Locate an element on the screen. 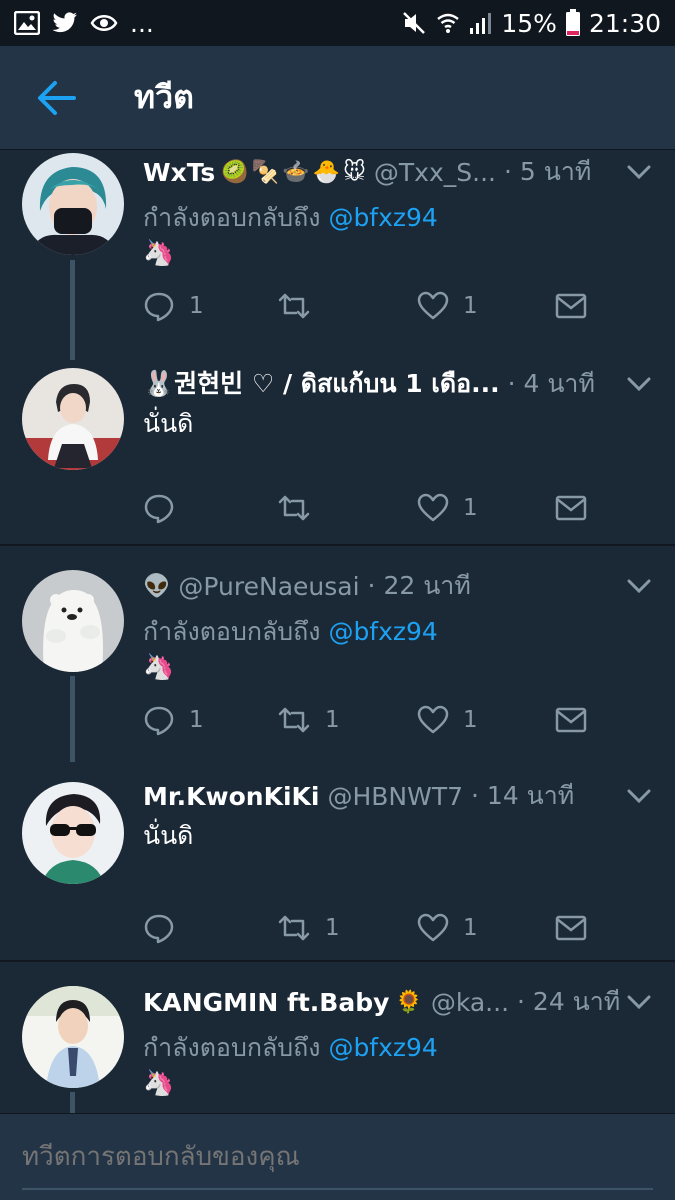  display-name: KANGMIN ft.Baby is located at coordinates (266, 1002).